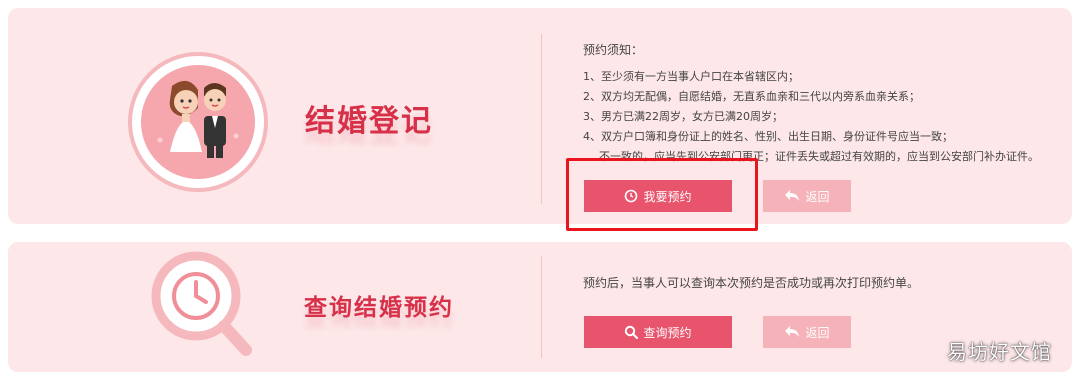  I want to click on query-button-label: 查询预约, so click(667, 332).